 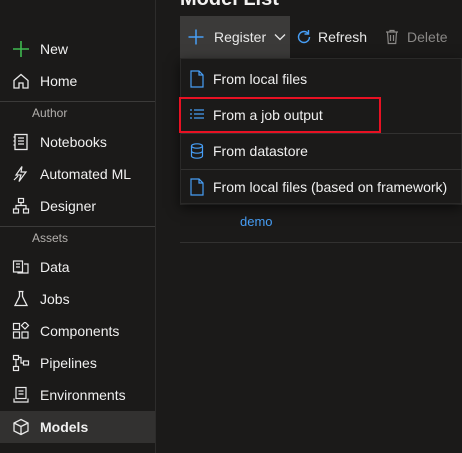 What do you see at coordinates (240, 37) in the screenshot?
I see `register-label: Register` at bounding box center [240, 37].